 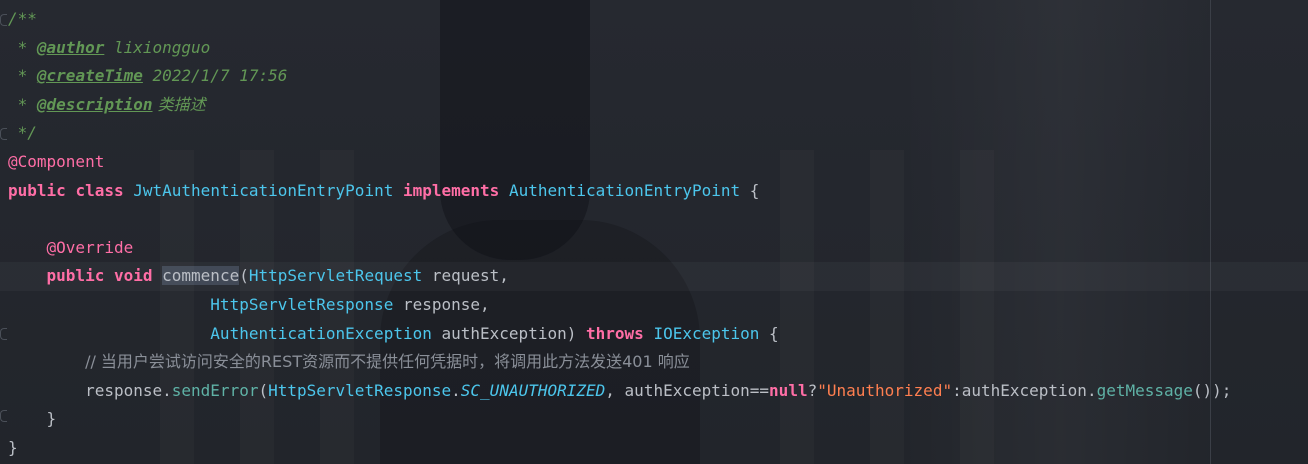 What do you see at coordinates (215, 76) in the screenshot?
I see `javadoc-createtime-value: 2022/1/7 17:56` at bounding box center [215, 76].